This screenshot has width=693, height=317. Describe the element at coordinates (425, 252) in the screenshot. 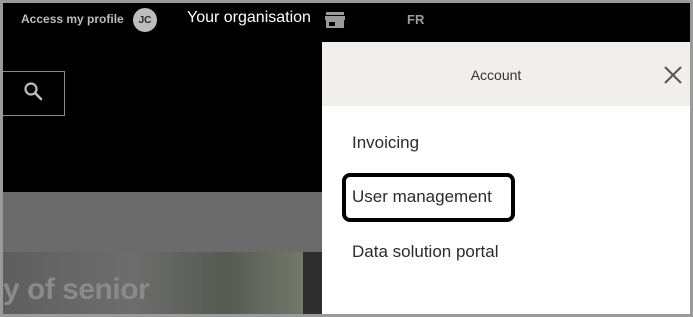

I see `menu-item-data-solution-portal: Data solution portal` at that location.